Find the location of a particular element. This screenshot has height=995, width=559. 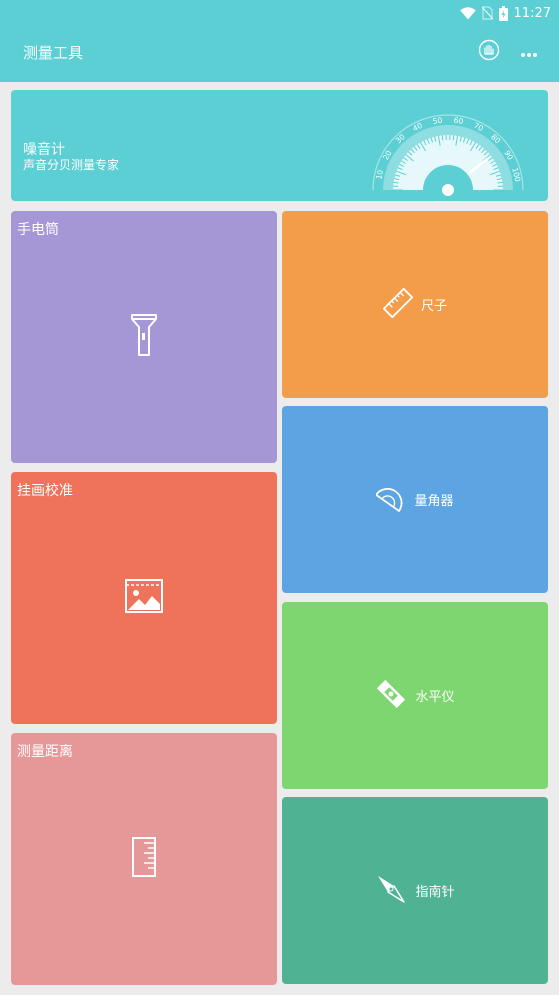

no-sim-icon is located at coordinates (487, 13).